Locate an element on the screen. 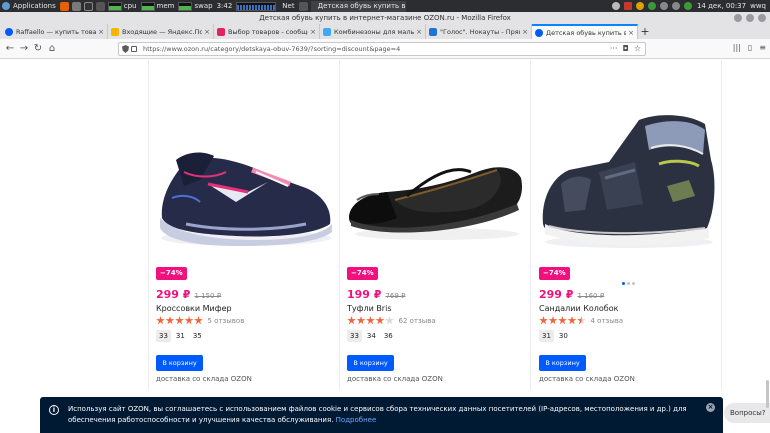 This screenshot has height=433, width=770. carousel-dot-active is located at coordinates (623, 283).